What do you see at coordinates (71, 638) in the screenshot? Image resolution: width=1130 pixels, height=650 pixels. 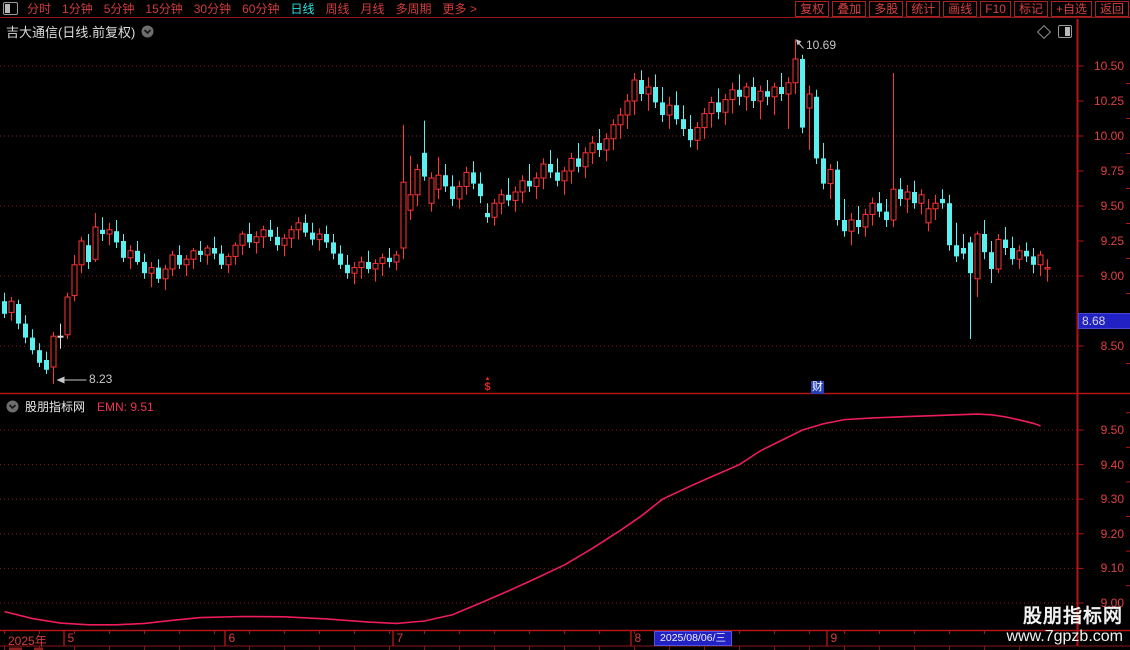 I see `timeline-month-label: 5` at bounding box center [71, 638].